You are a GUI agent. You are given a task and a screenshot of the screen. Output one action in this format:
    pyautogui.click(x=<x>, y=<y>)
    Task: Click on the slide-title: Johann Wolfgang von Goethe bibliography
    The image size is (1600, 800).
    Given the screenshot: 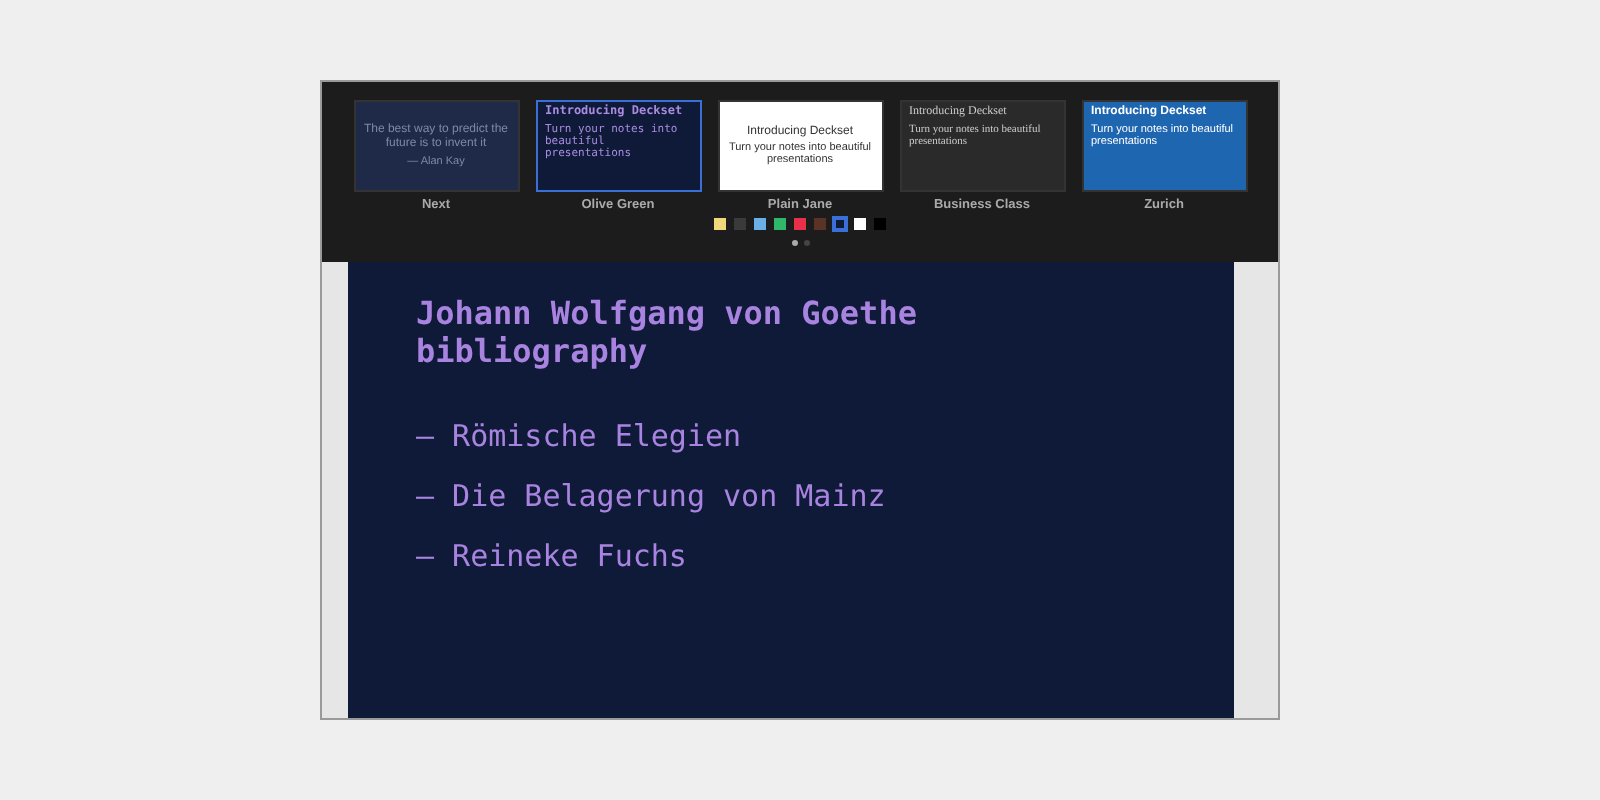 What is the action you would take?
    pyautogui.click(x=667, y=332)
    